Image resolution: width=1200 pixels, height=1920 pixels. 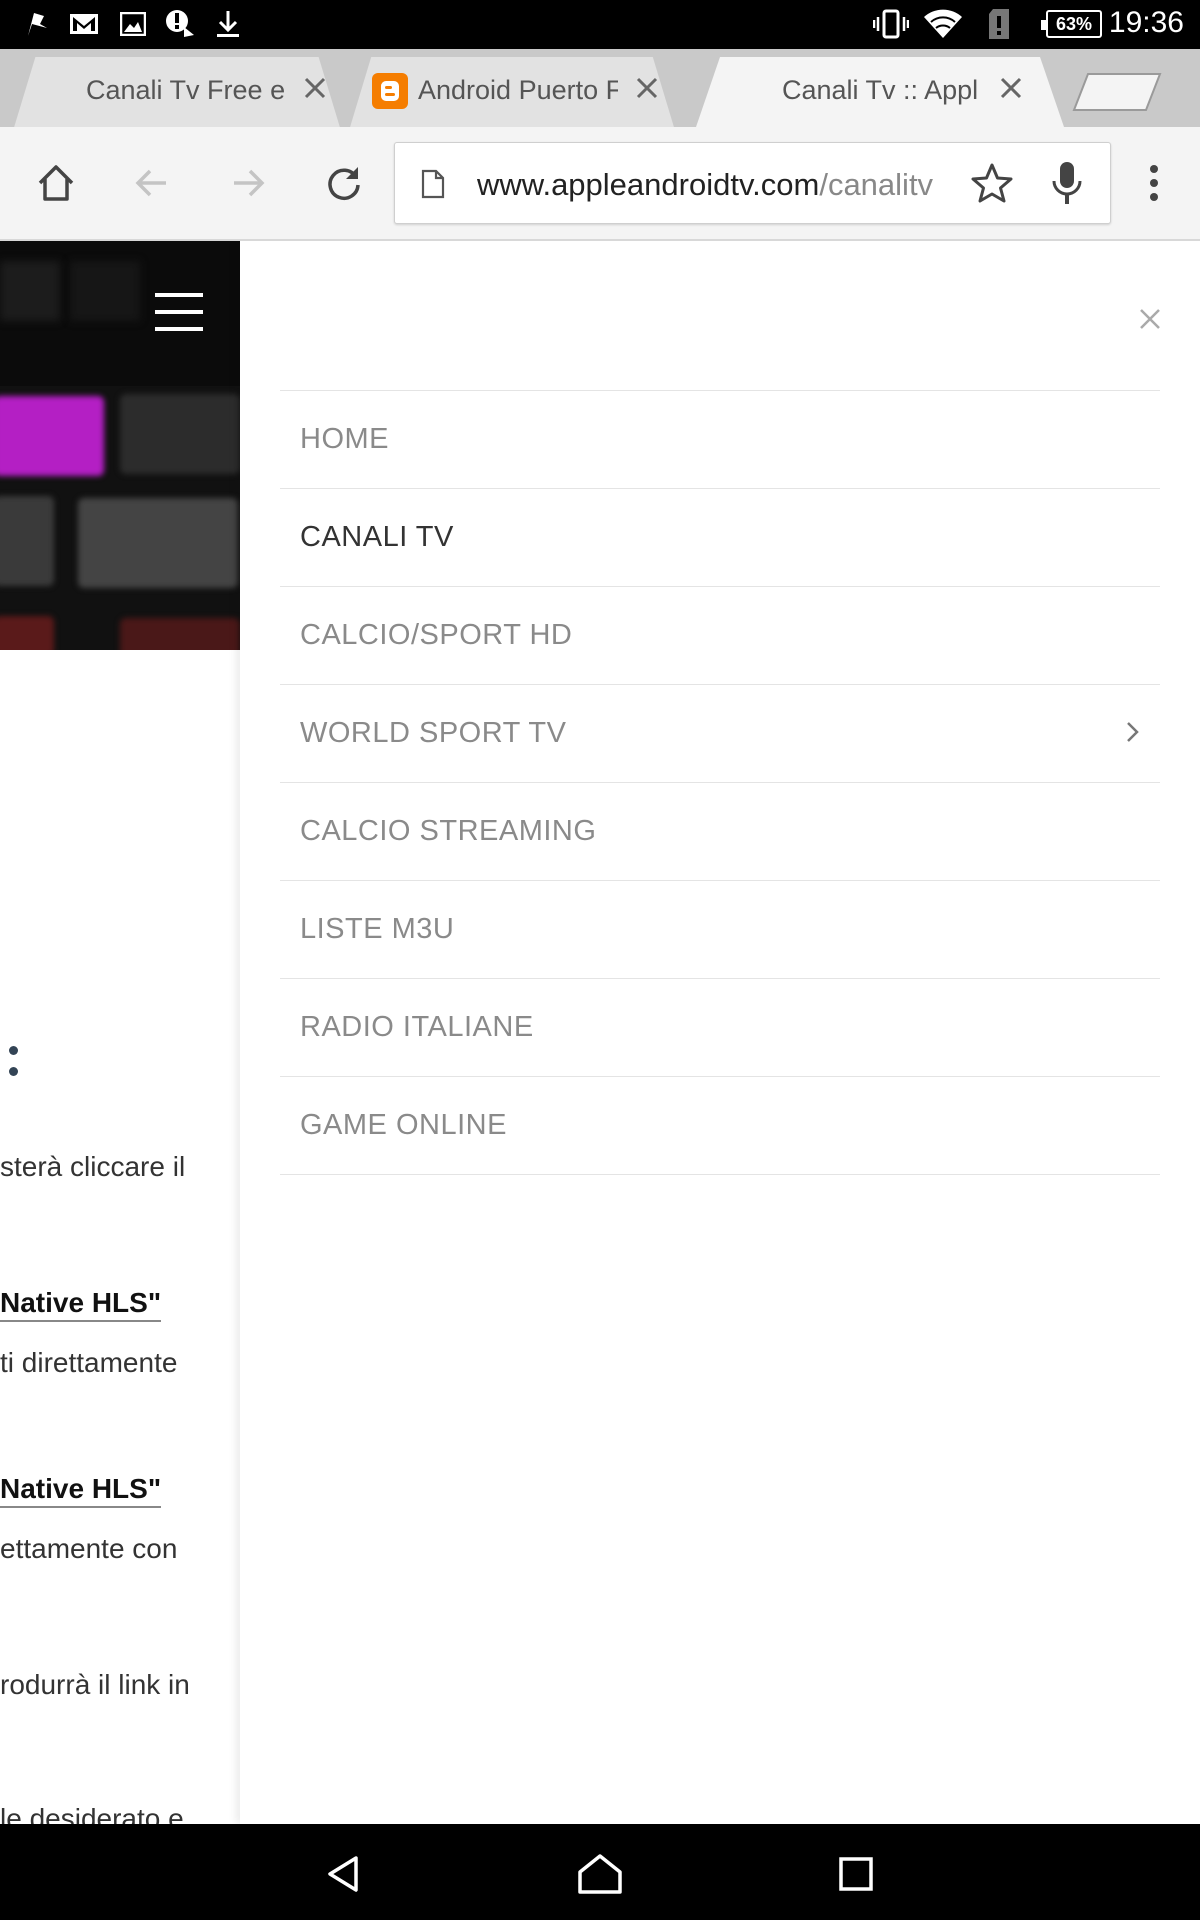 What do you see at coordinates (720, 930) in the screenshot?
I see `menu-item-liste-m3u: LISTE M3U` at bounding box center [720, 930].